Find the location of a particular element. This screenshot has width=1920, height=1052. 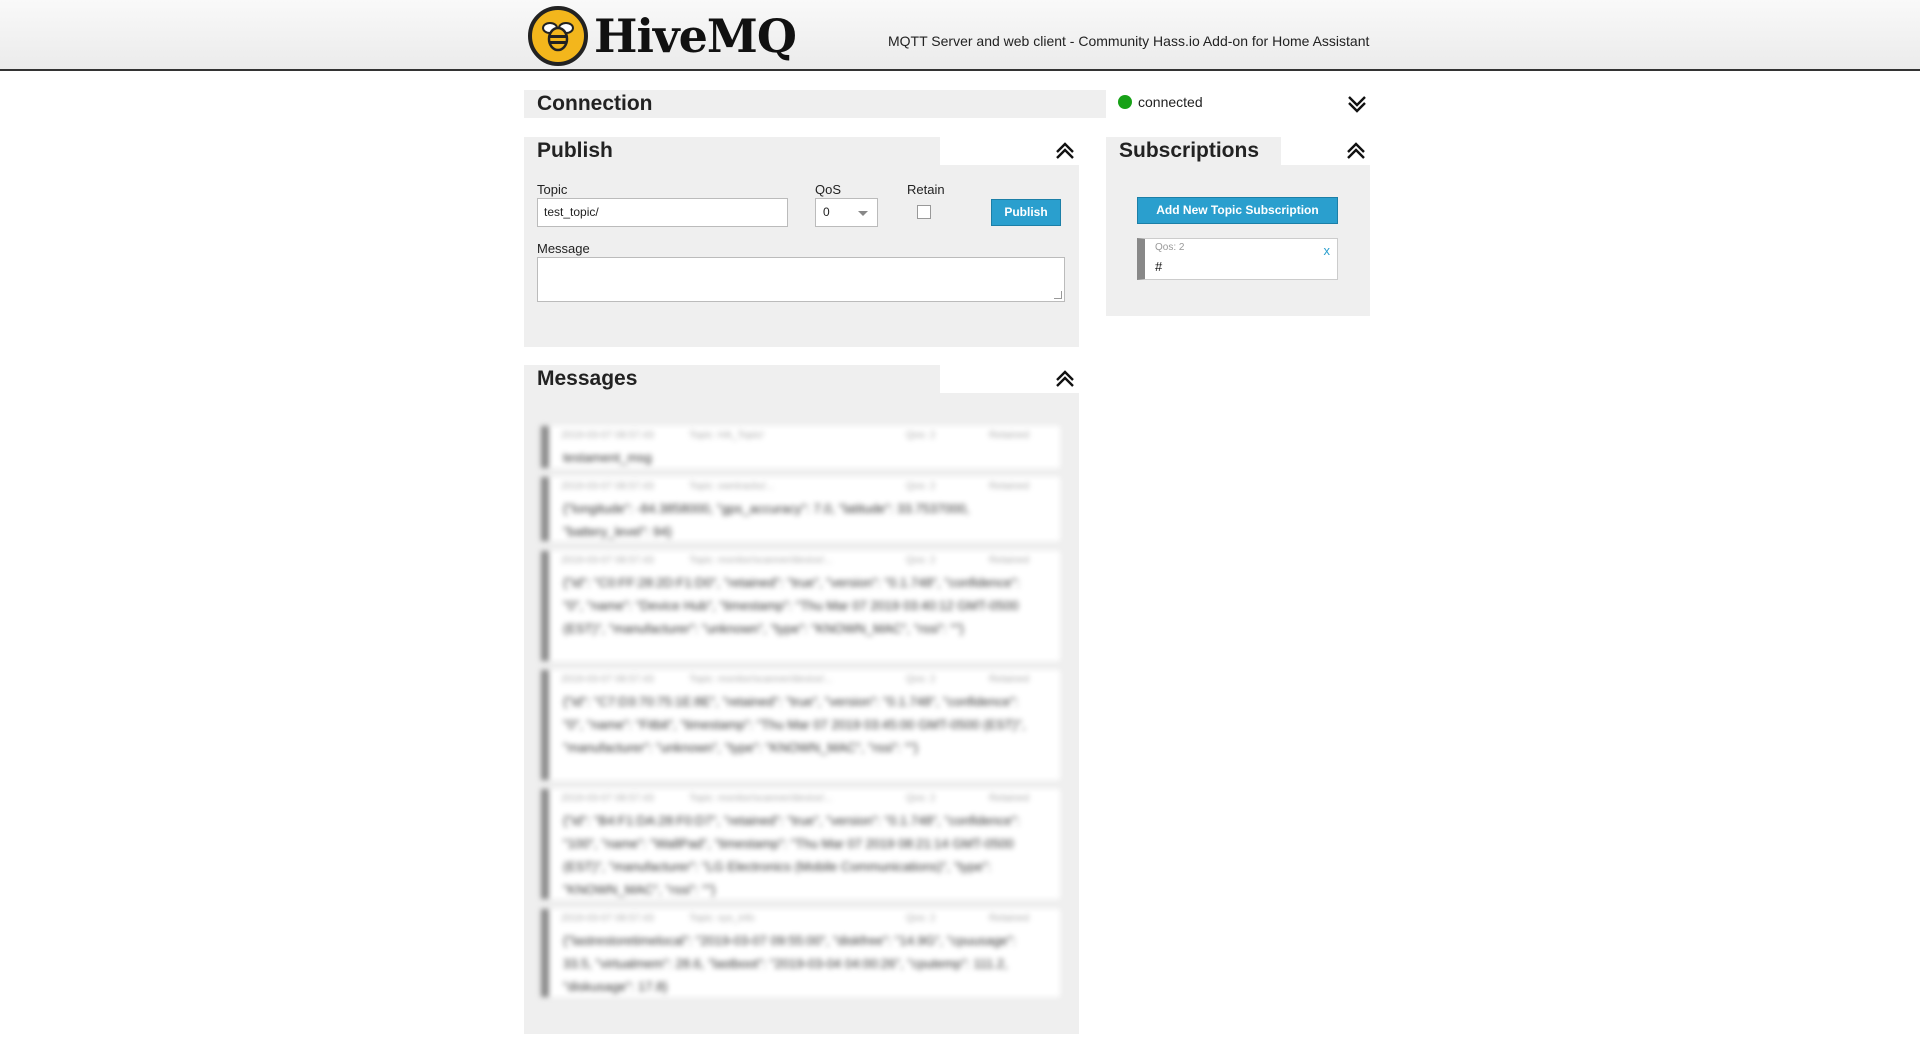

qos-select-value: 0 is located at coordinates (826, 212).